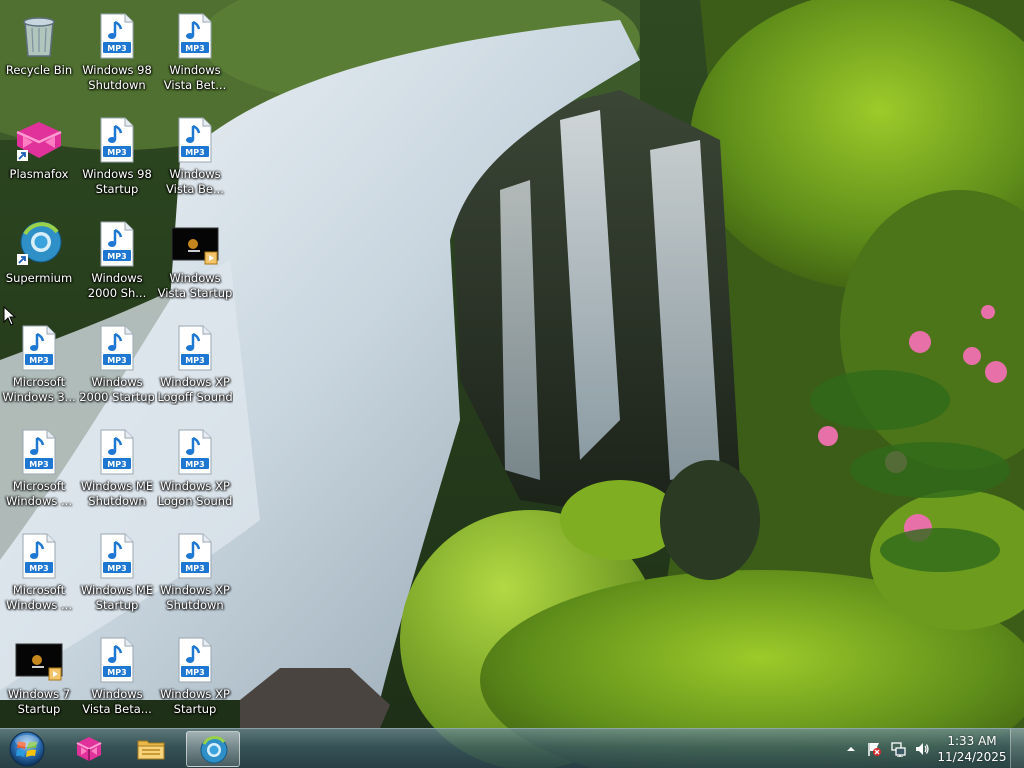 This screenshot has width=1024, height=768. What do you see at coordinates (39, 701) in the screenshot?
I see `desktop-icon-label: Windows 7 Startup` at bounding box center [39, 701].